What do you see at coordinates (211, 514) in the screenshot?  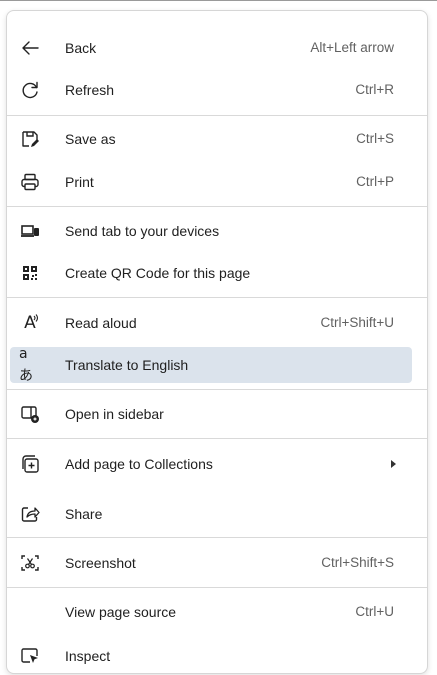 I see `menu-item-share: Share` at bounding box center [211, 514].